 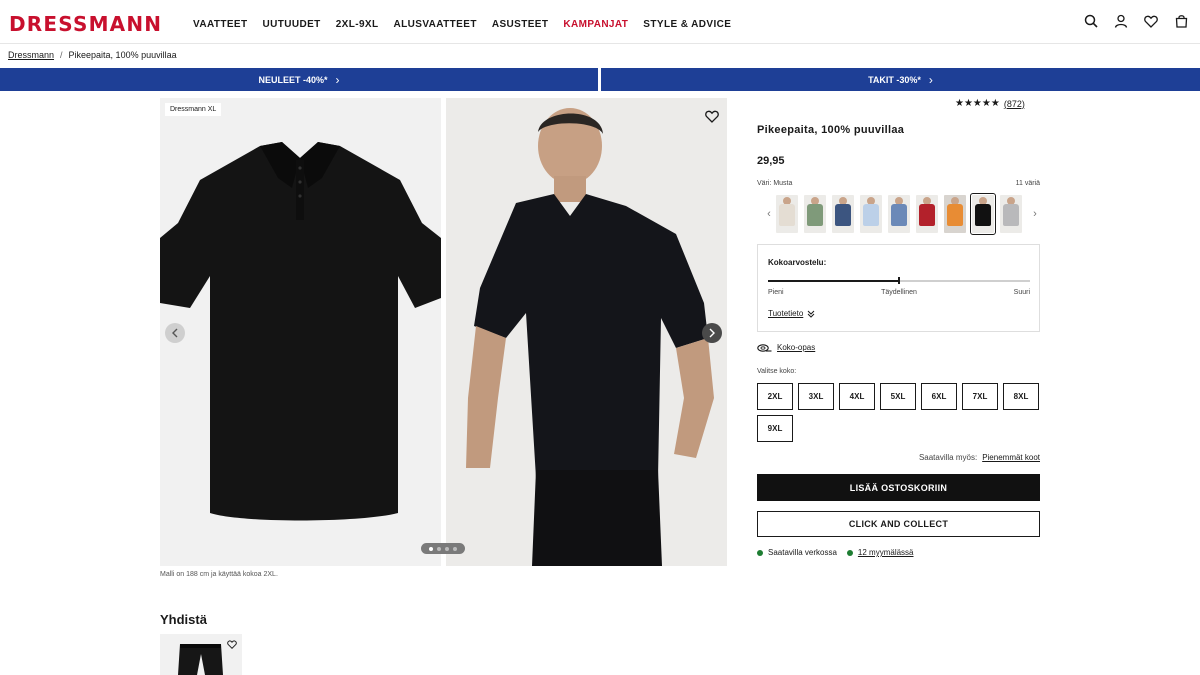 I want to click on stock-stores: 12 myymälässä, so click(x=880, y=552).